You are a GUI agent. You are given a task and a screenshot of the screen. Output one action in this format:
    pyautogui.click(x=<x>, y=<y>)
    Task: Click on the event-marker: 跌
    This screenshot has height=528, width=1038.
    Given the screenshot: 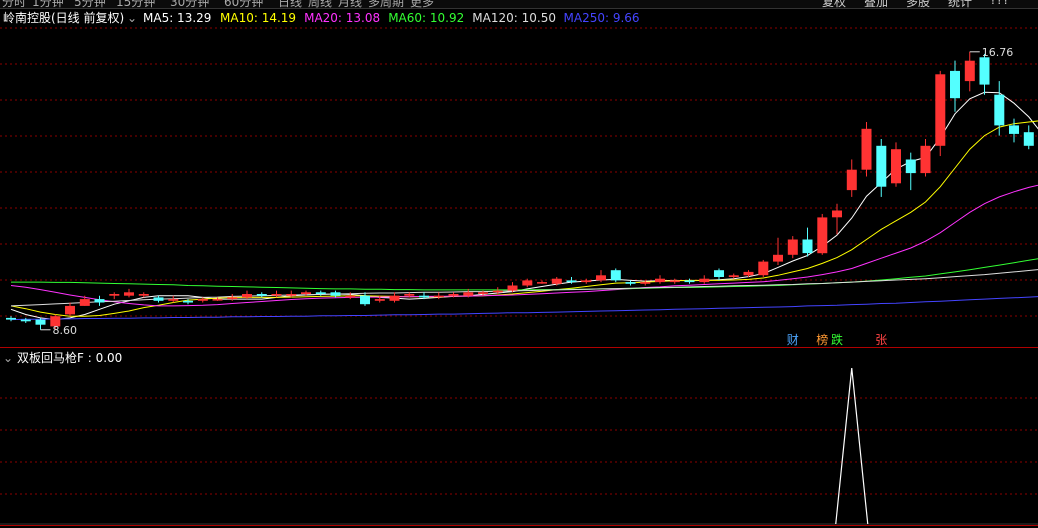 What is the action you would take?
    pyautogui.click(x=837, y=339)
    